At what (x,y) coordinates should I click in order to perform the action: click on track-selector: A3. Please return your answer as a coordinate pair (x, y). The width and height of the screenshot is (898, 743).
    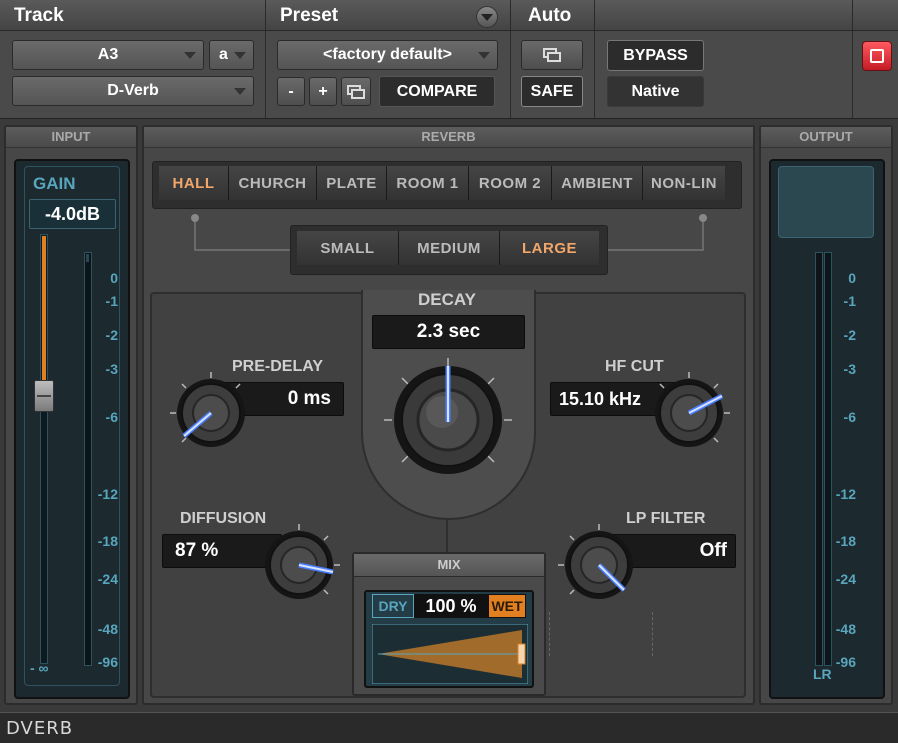
    Looking at the image, I should click on (108, 55).